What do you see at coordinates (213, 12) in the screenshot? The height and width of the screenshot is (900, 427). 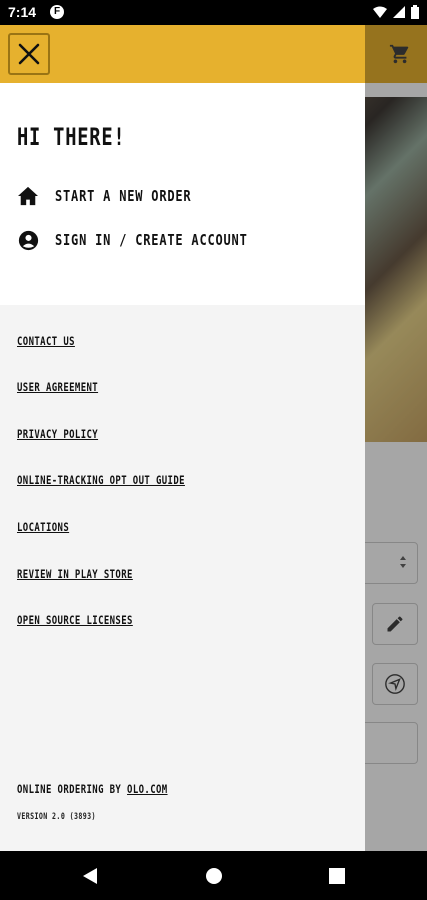 I see `status-bar: 7:14 F` at bounding box center [213, 12].